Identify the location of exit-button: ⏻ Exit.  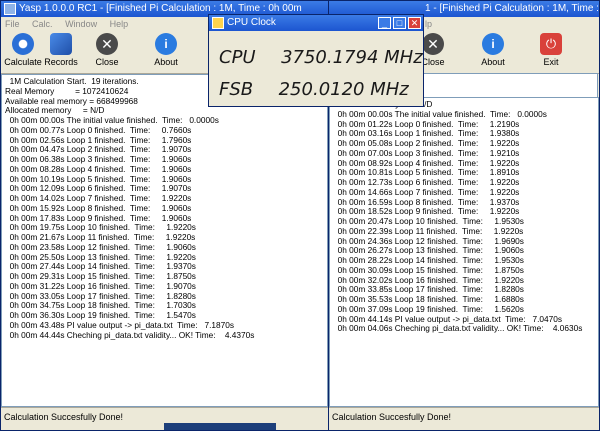
(551, 50).